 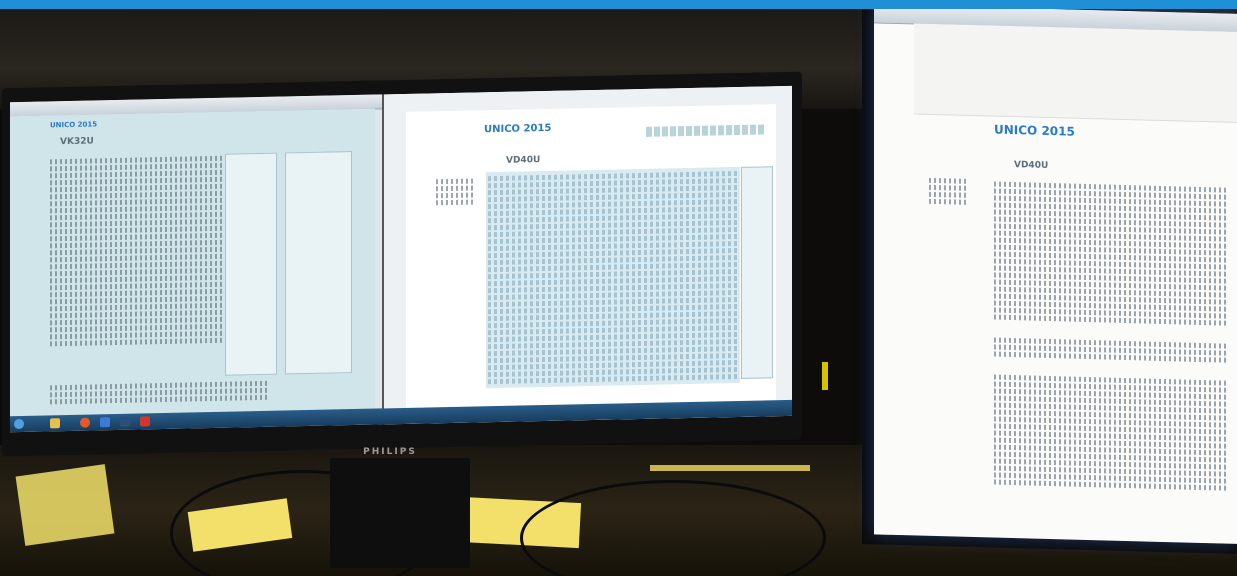 What do you see at coordinates (1111, 336) in the screenshot?
I see `right-doc-rows` at bounding box center [1111, 336].